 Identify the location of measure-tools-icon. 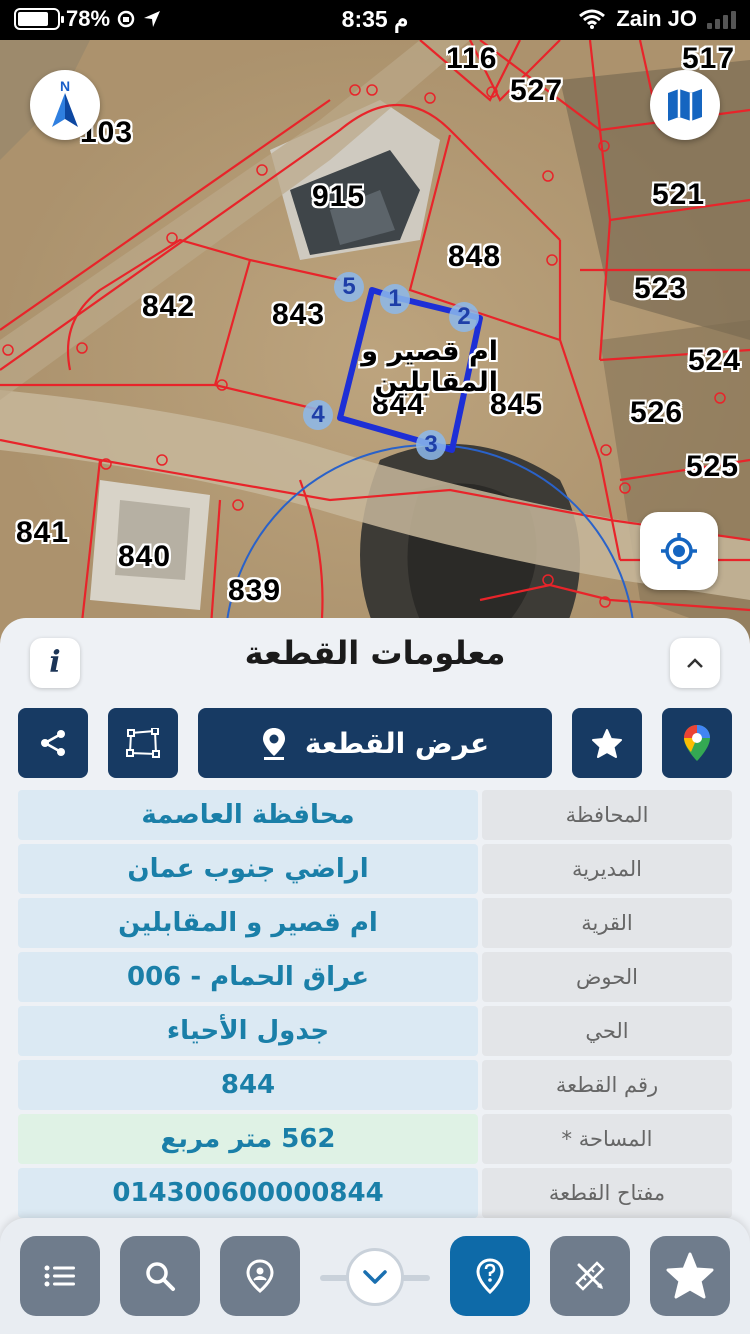
(590, 1276).